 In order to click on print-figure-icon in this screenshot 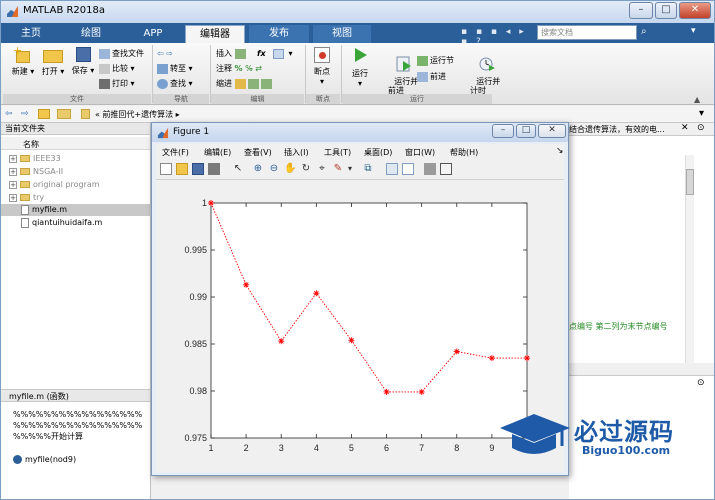, I will do `click(214, 169)`.